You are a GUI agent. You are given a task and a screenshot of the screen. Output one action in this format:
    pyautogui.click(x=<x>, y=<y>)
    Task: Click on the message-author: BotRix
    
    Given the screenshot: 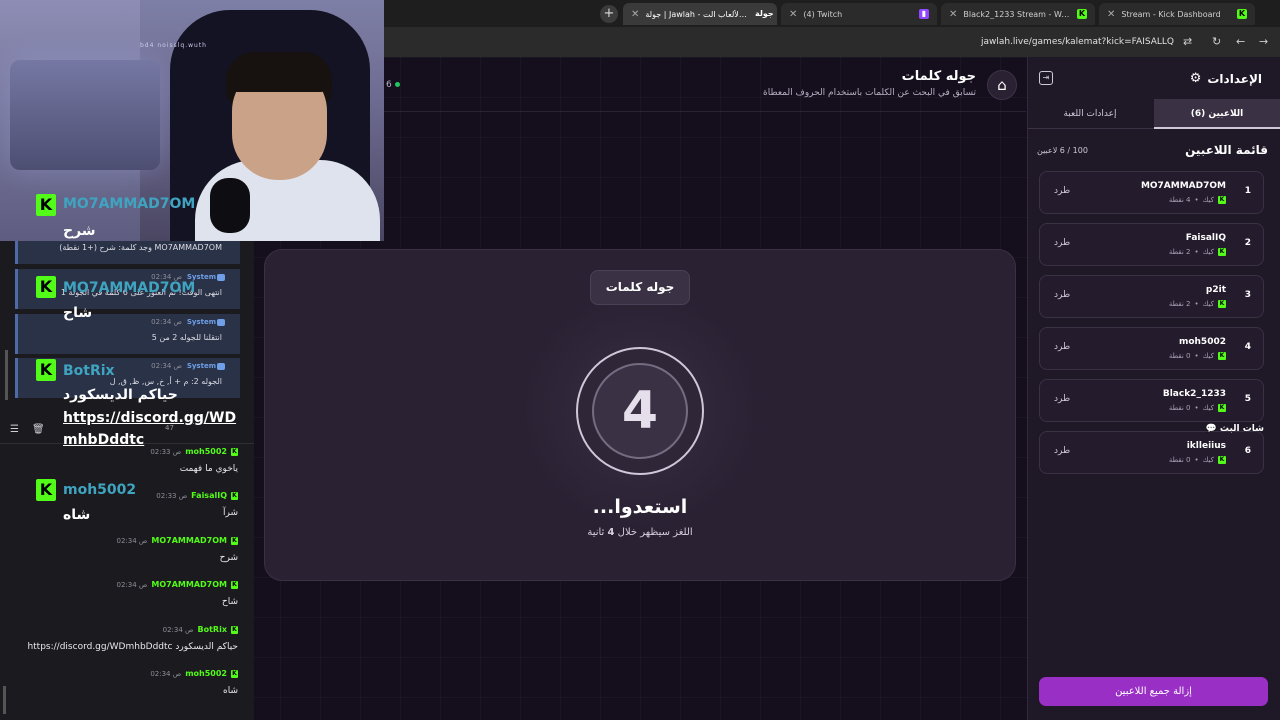 What is the action you would take?
    pyautogui.click(x=212, y=629)
    